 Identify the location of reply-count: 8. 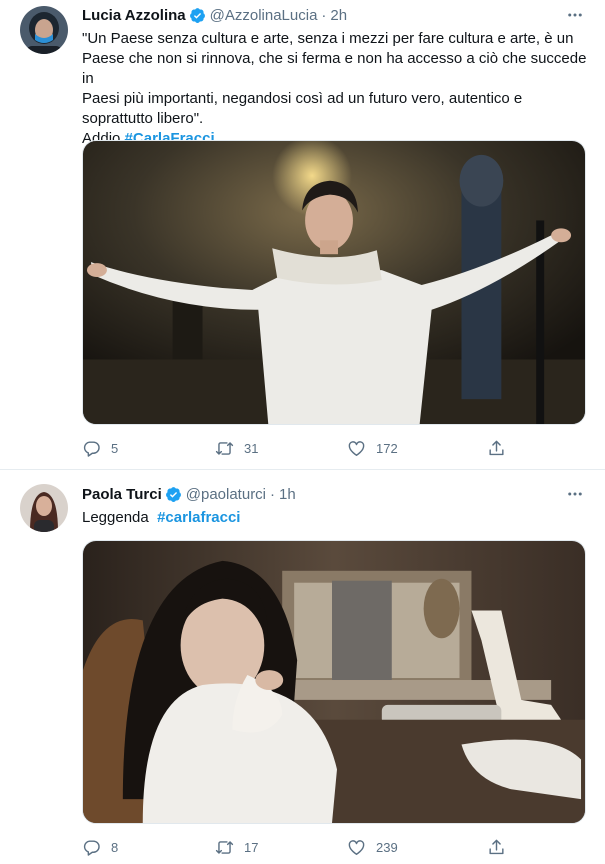
(115, 847).